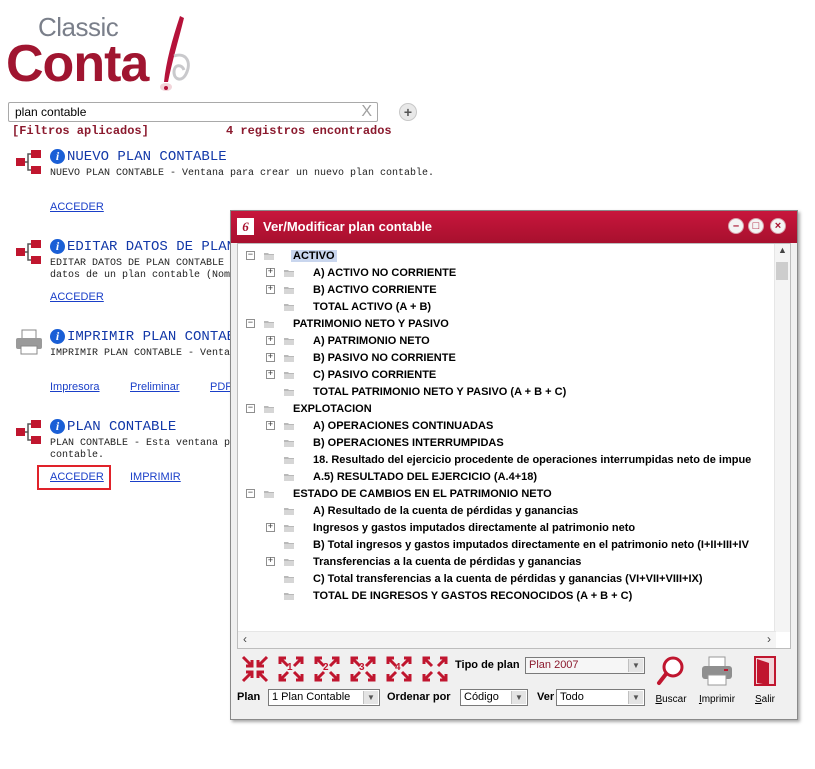  I want to click on tipo-plan-label: Tipo de plan, so click(487, 665).